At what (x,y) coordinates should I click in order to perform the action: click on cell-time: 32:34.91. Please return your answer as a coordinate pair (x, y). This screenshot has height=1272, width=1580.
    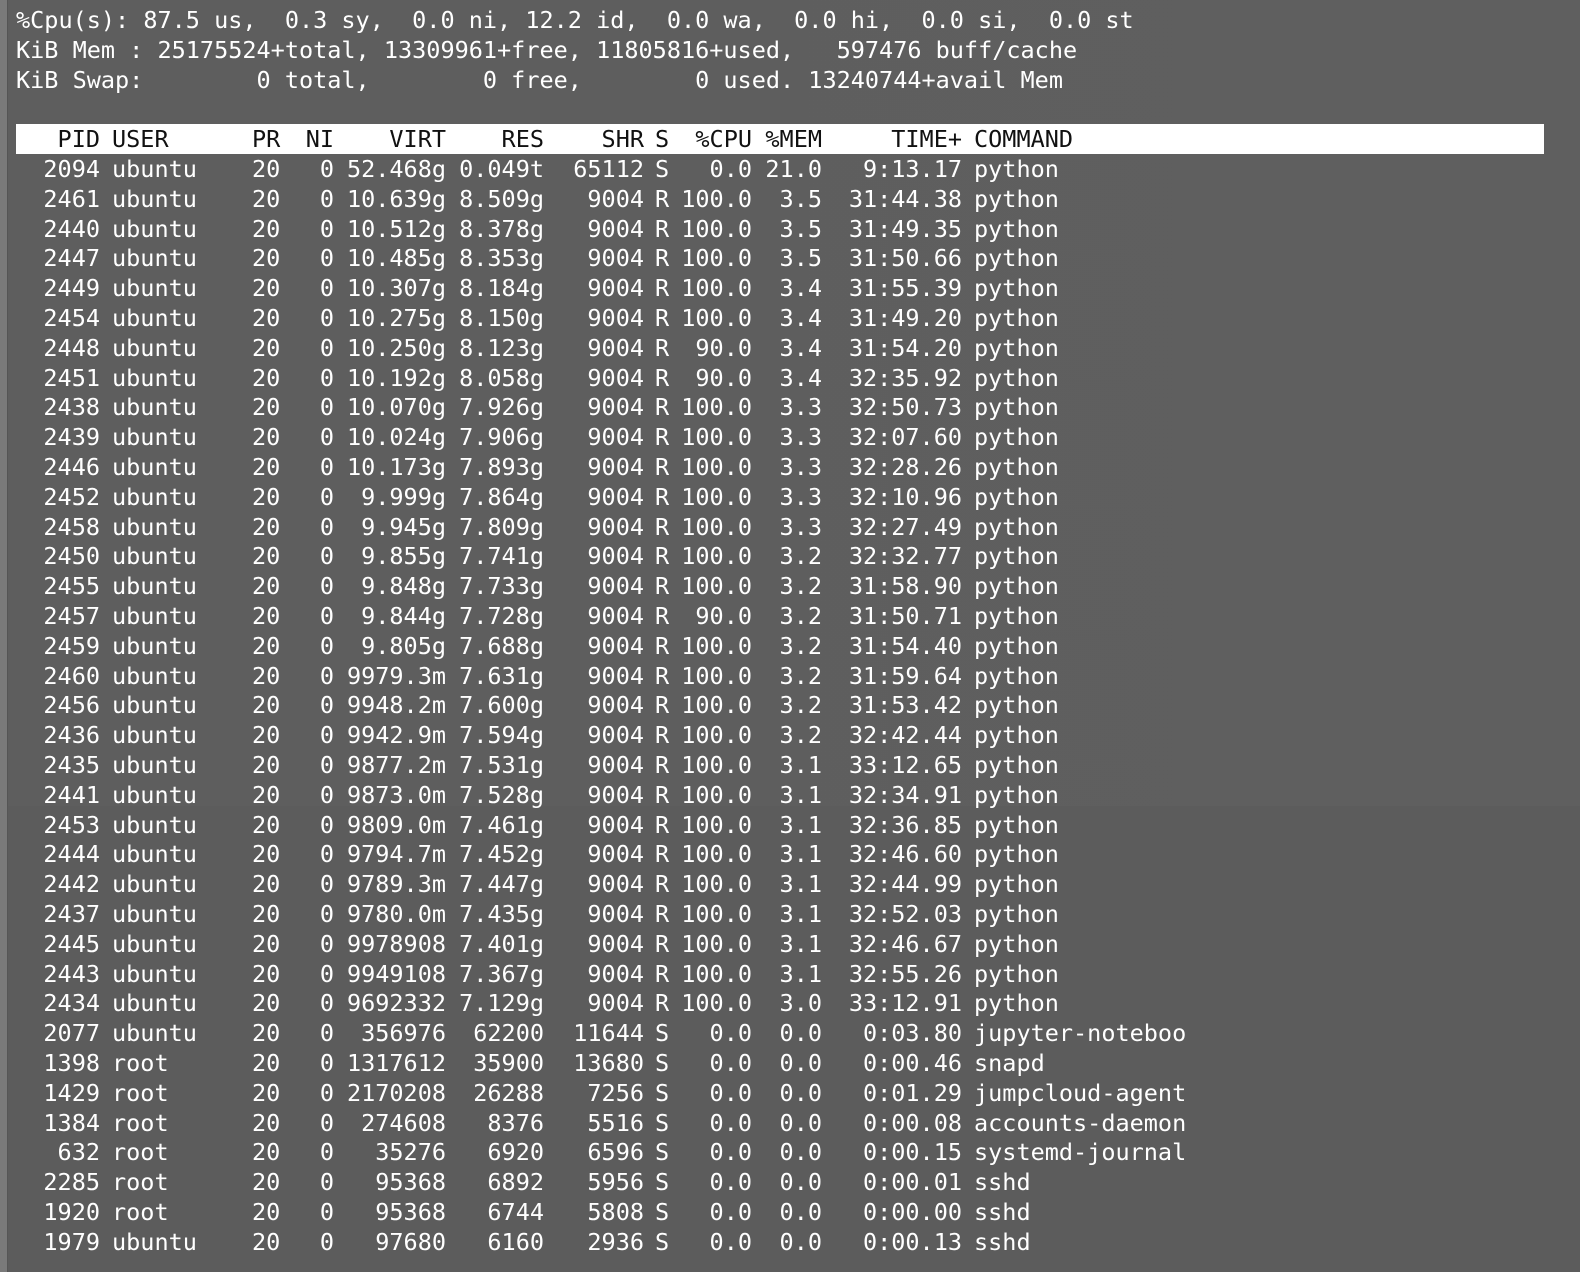
    Looking at the image, I should click on (905, 794).